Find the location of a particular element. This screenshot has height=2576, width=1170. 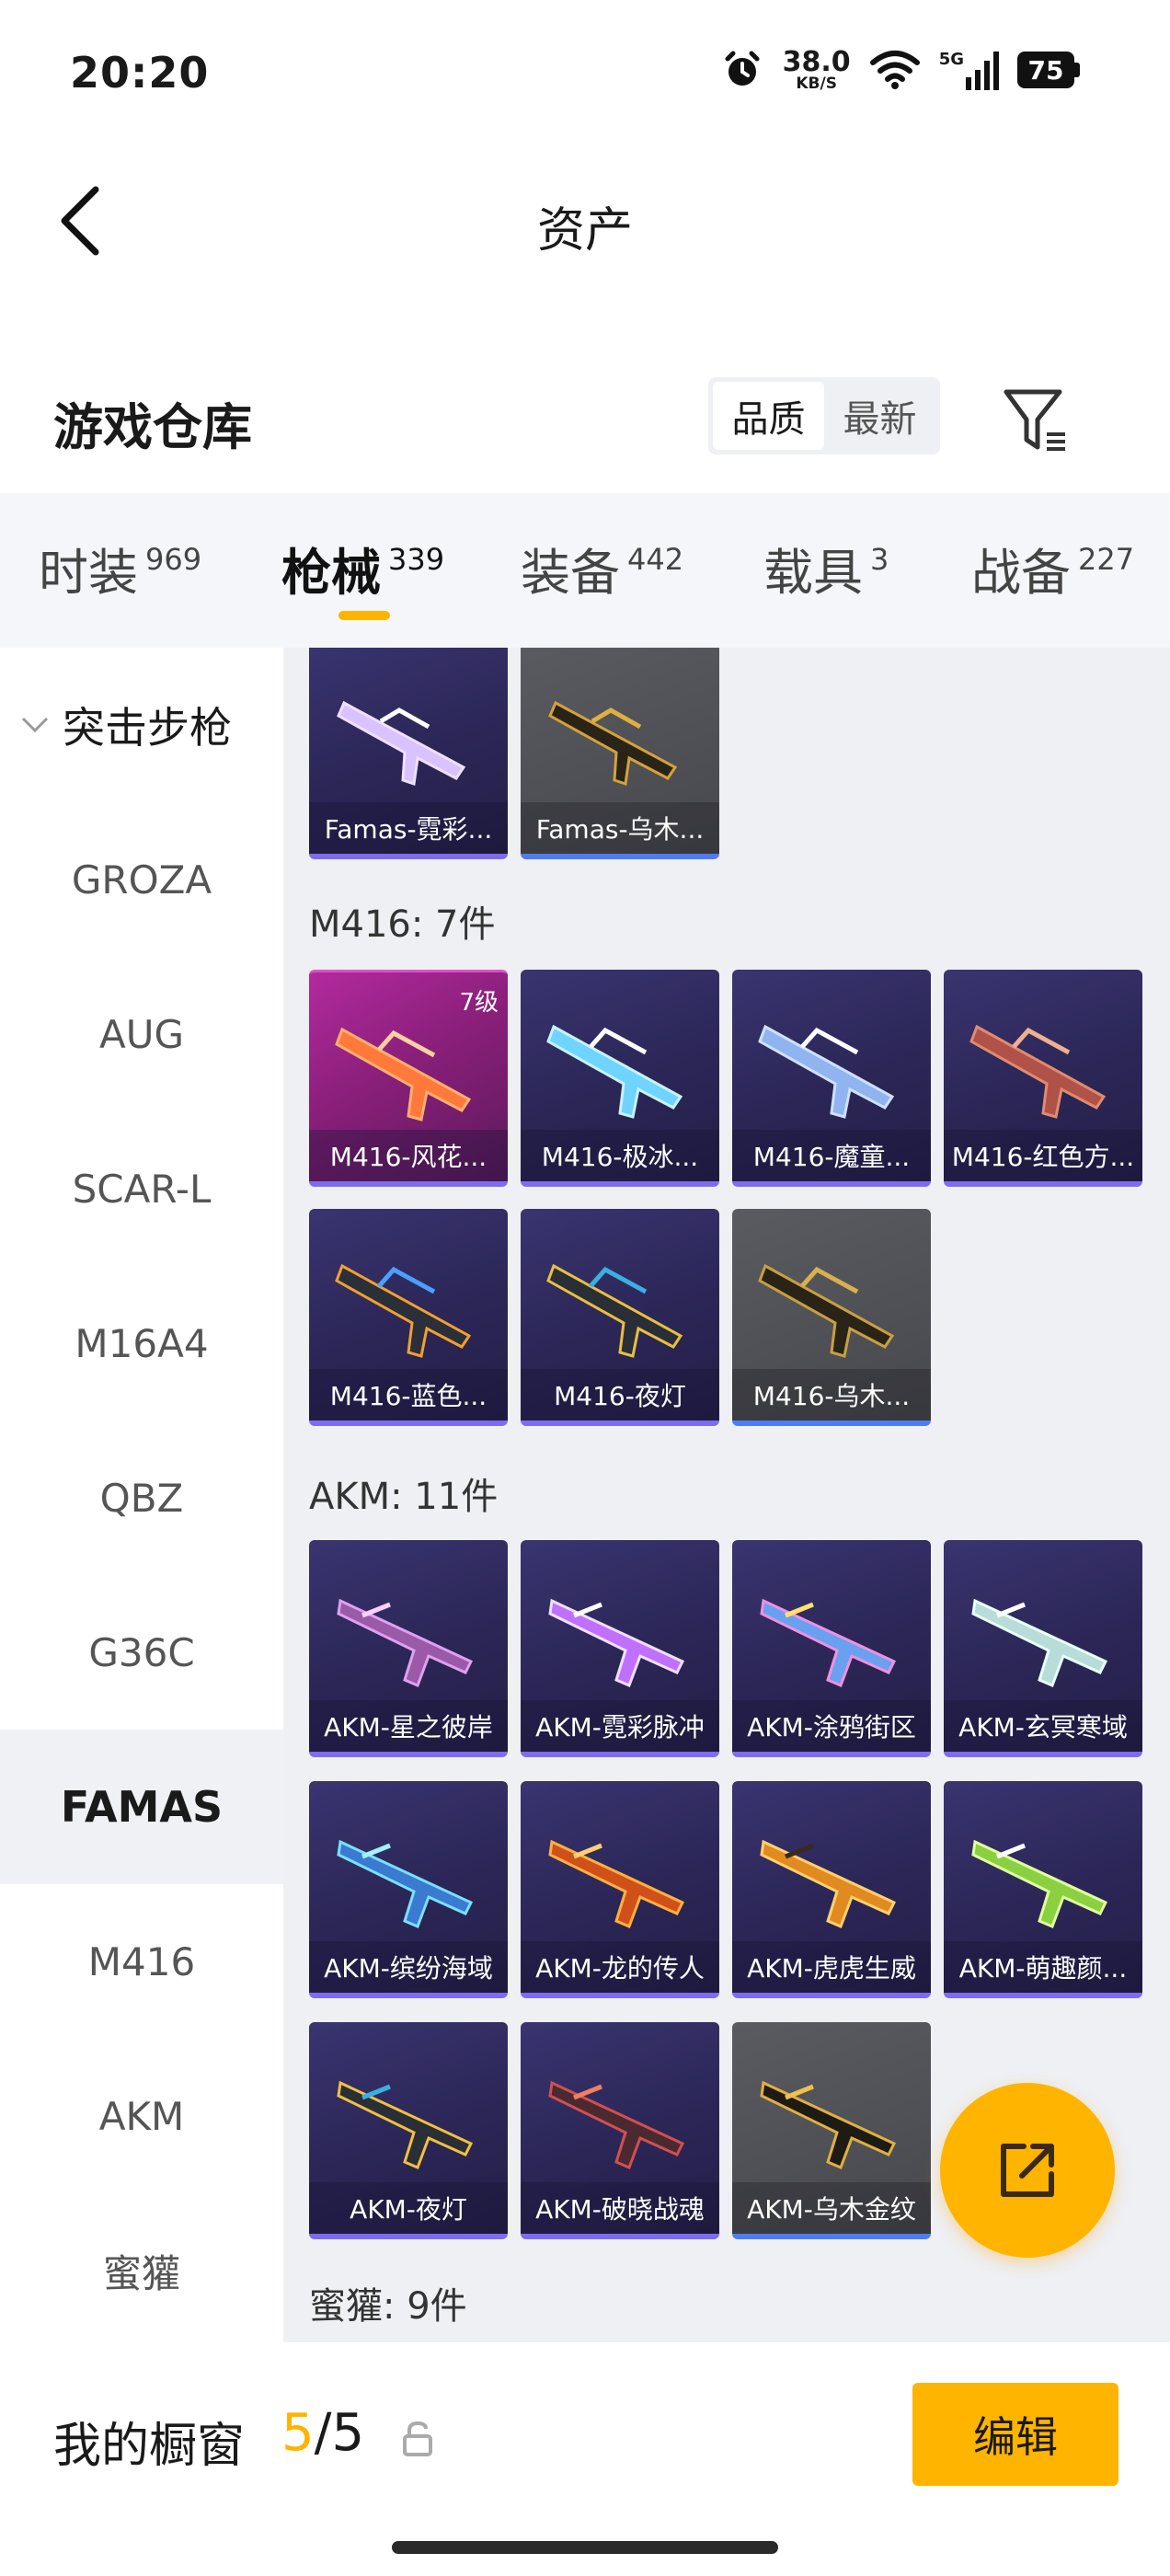

tab-equipment: 装备 442 is located at coordinates (602, 568).